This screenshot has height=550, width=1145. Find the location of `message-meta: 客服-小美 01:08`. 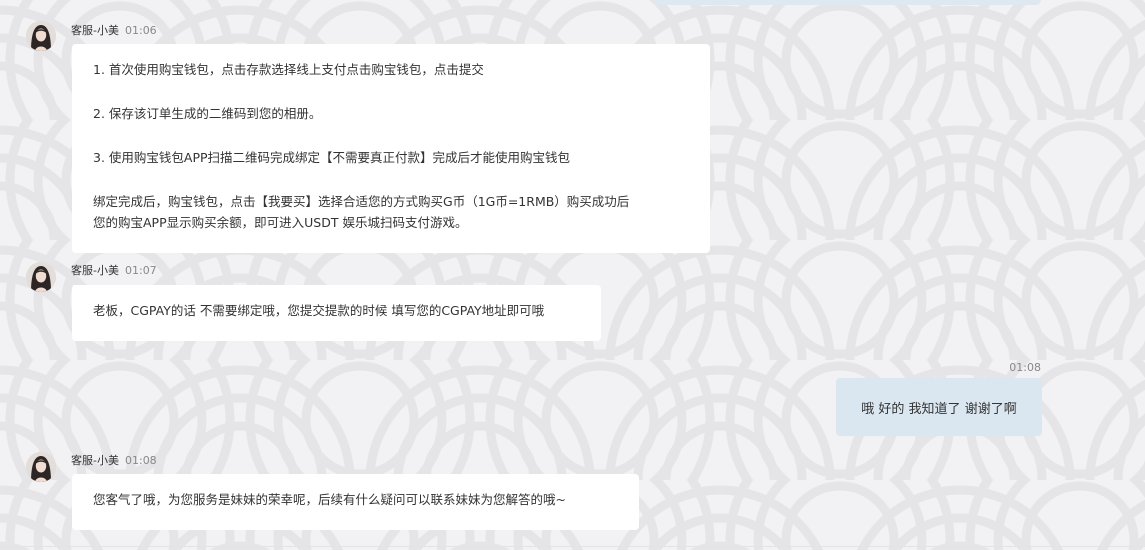

message-meta: 客服-小美 01:08 is located at coordinates (114, 461).